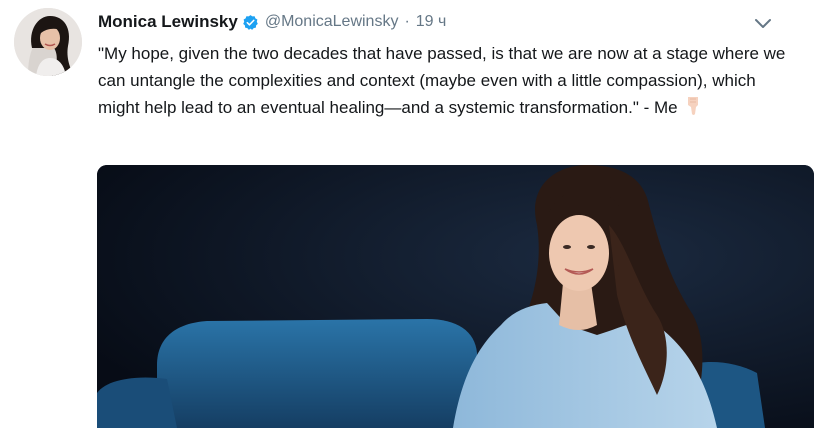 This screenshot has height=428, width=814. Describe the element at coordinates (168, 22) in the screenshot. I see `author-name: Monica Lewinsky` at that location.